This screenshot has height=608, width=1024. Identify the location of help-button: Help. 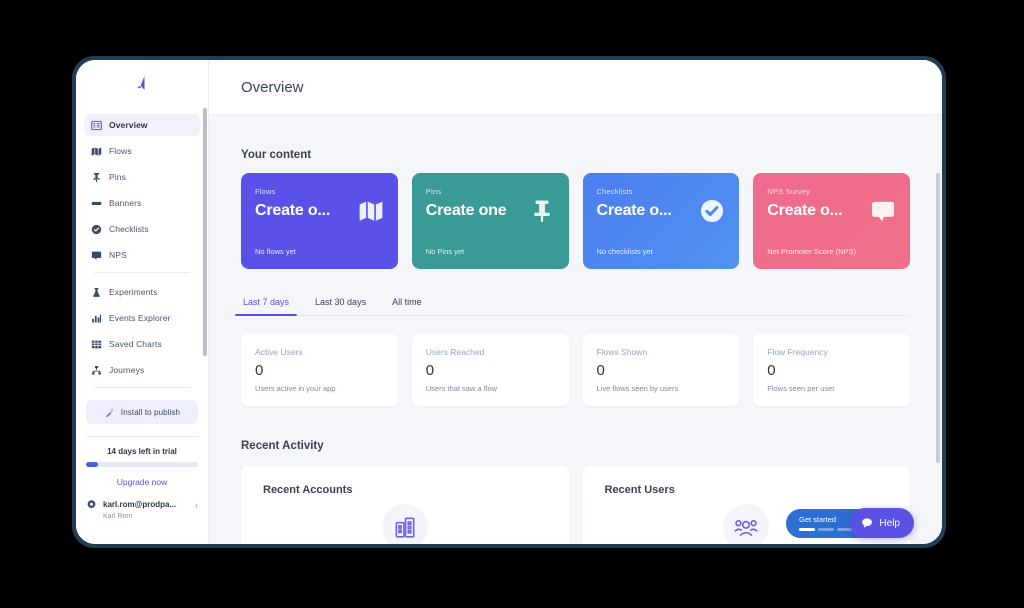
(882, 523).